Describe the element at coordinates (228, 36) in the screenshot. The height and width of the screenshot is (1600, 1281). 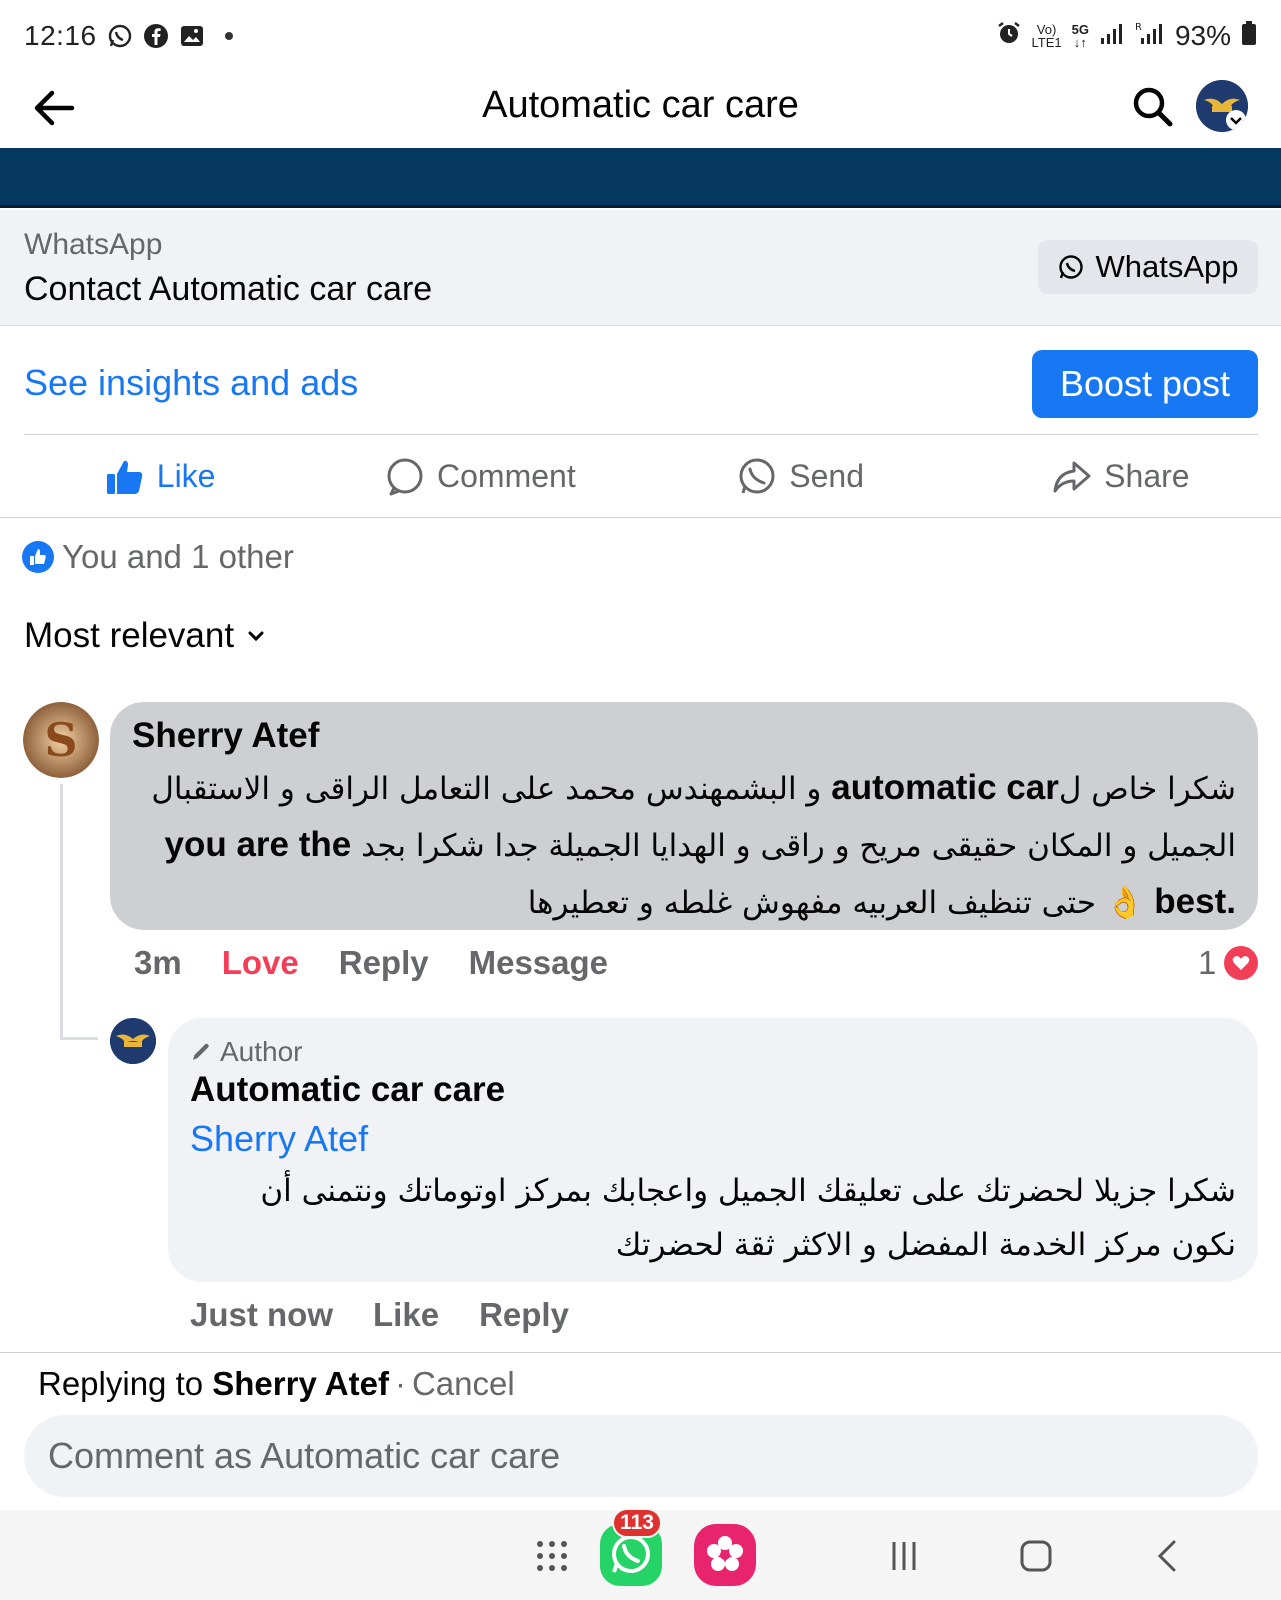
I see `notification-dot` at that location.